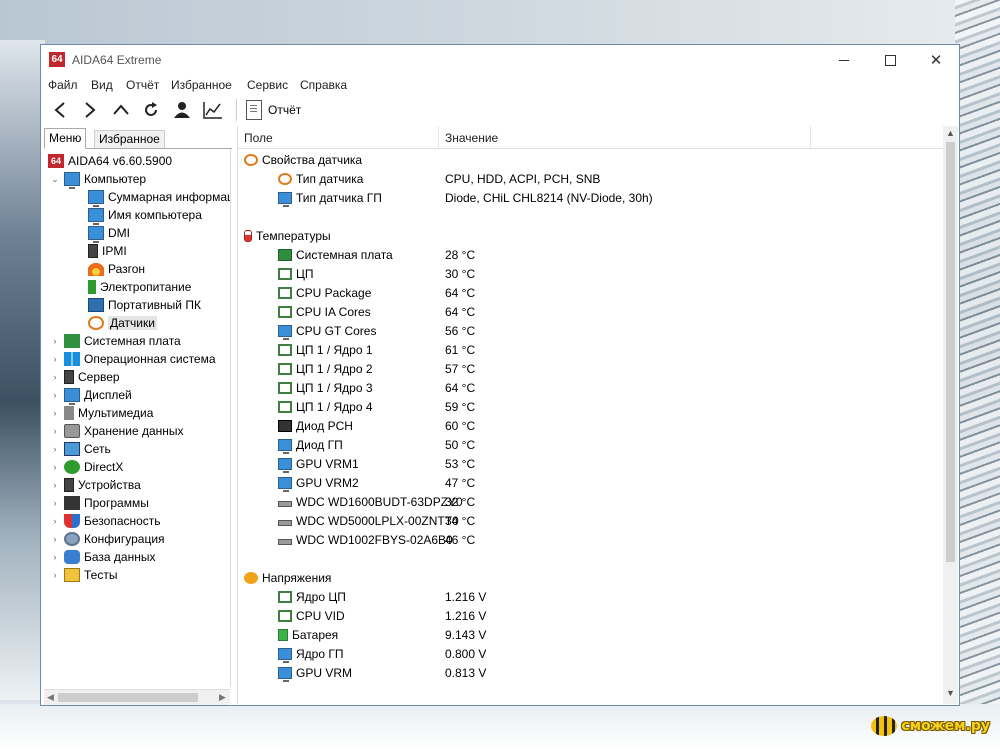 The image size is (1000, 750). What do you see at coordinates (102, 557) in the screenshot?
I see `tree-item-database: › База данных` at bounding box center [102, 557].